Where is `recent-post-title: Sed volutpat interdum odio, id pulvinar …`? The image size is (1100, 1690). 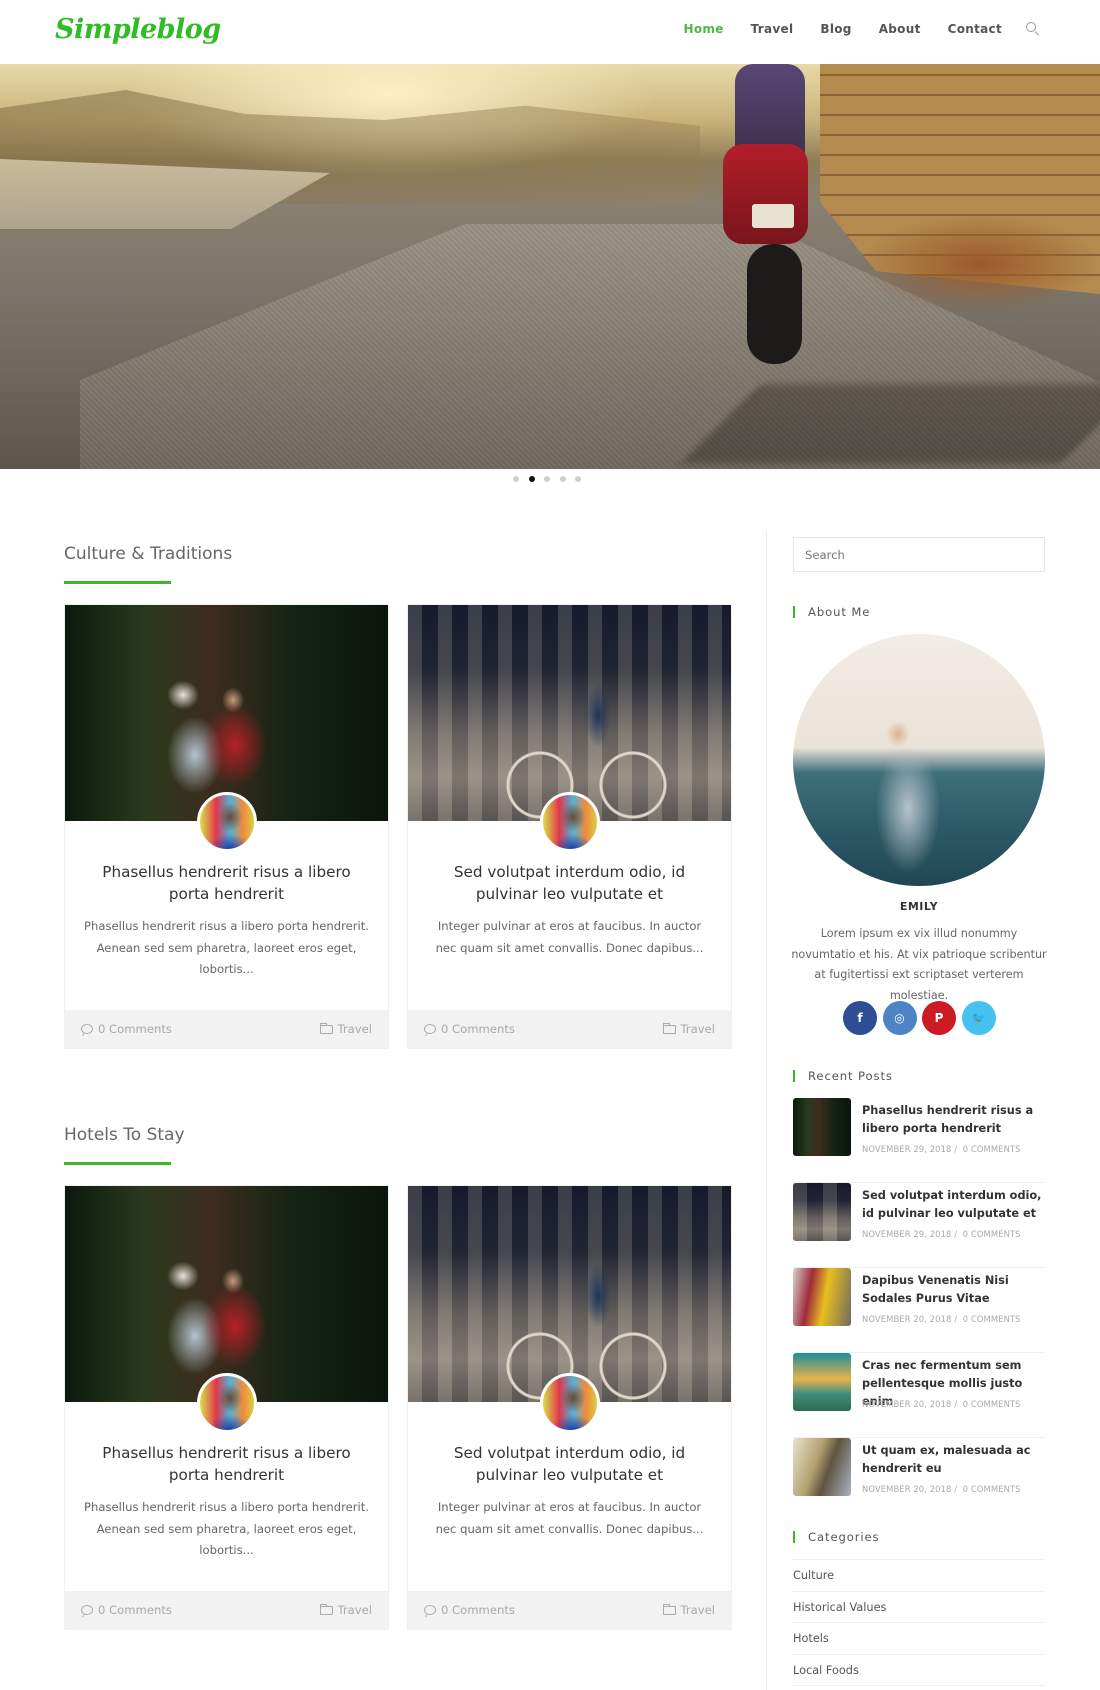
recent-post-title: Sed volutpat interdum odio, id pulvinar … is located at coordinates (954, 1205).